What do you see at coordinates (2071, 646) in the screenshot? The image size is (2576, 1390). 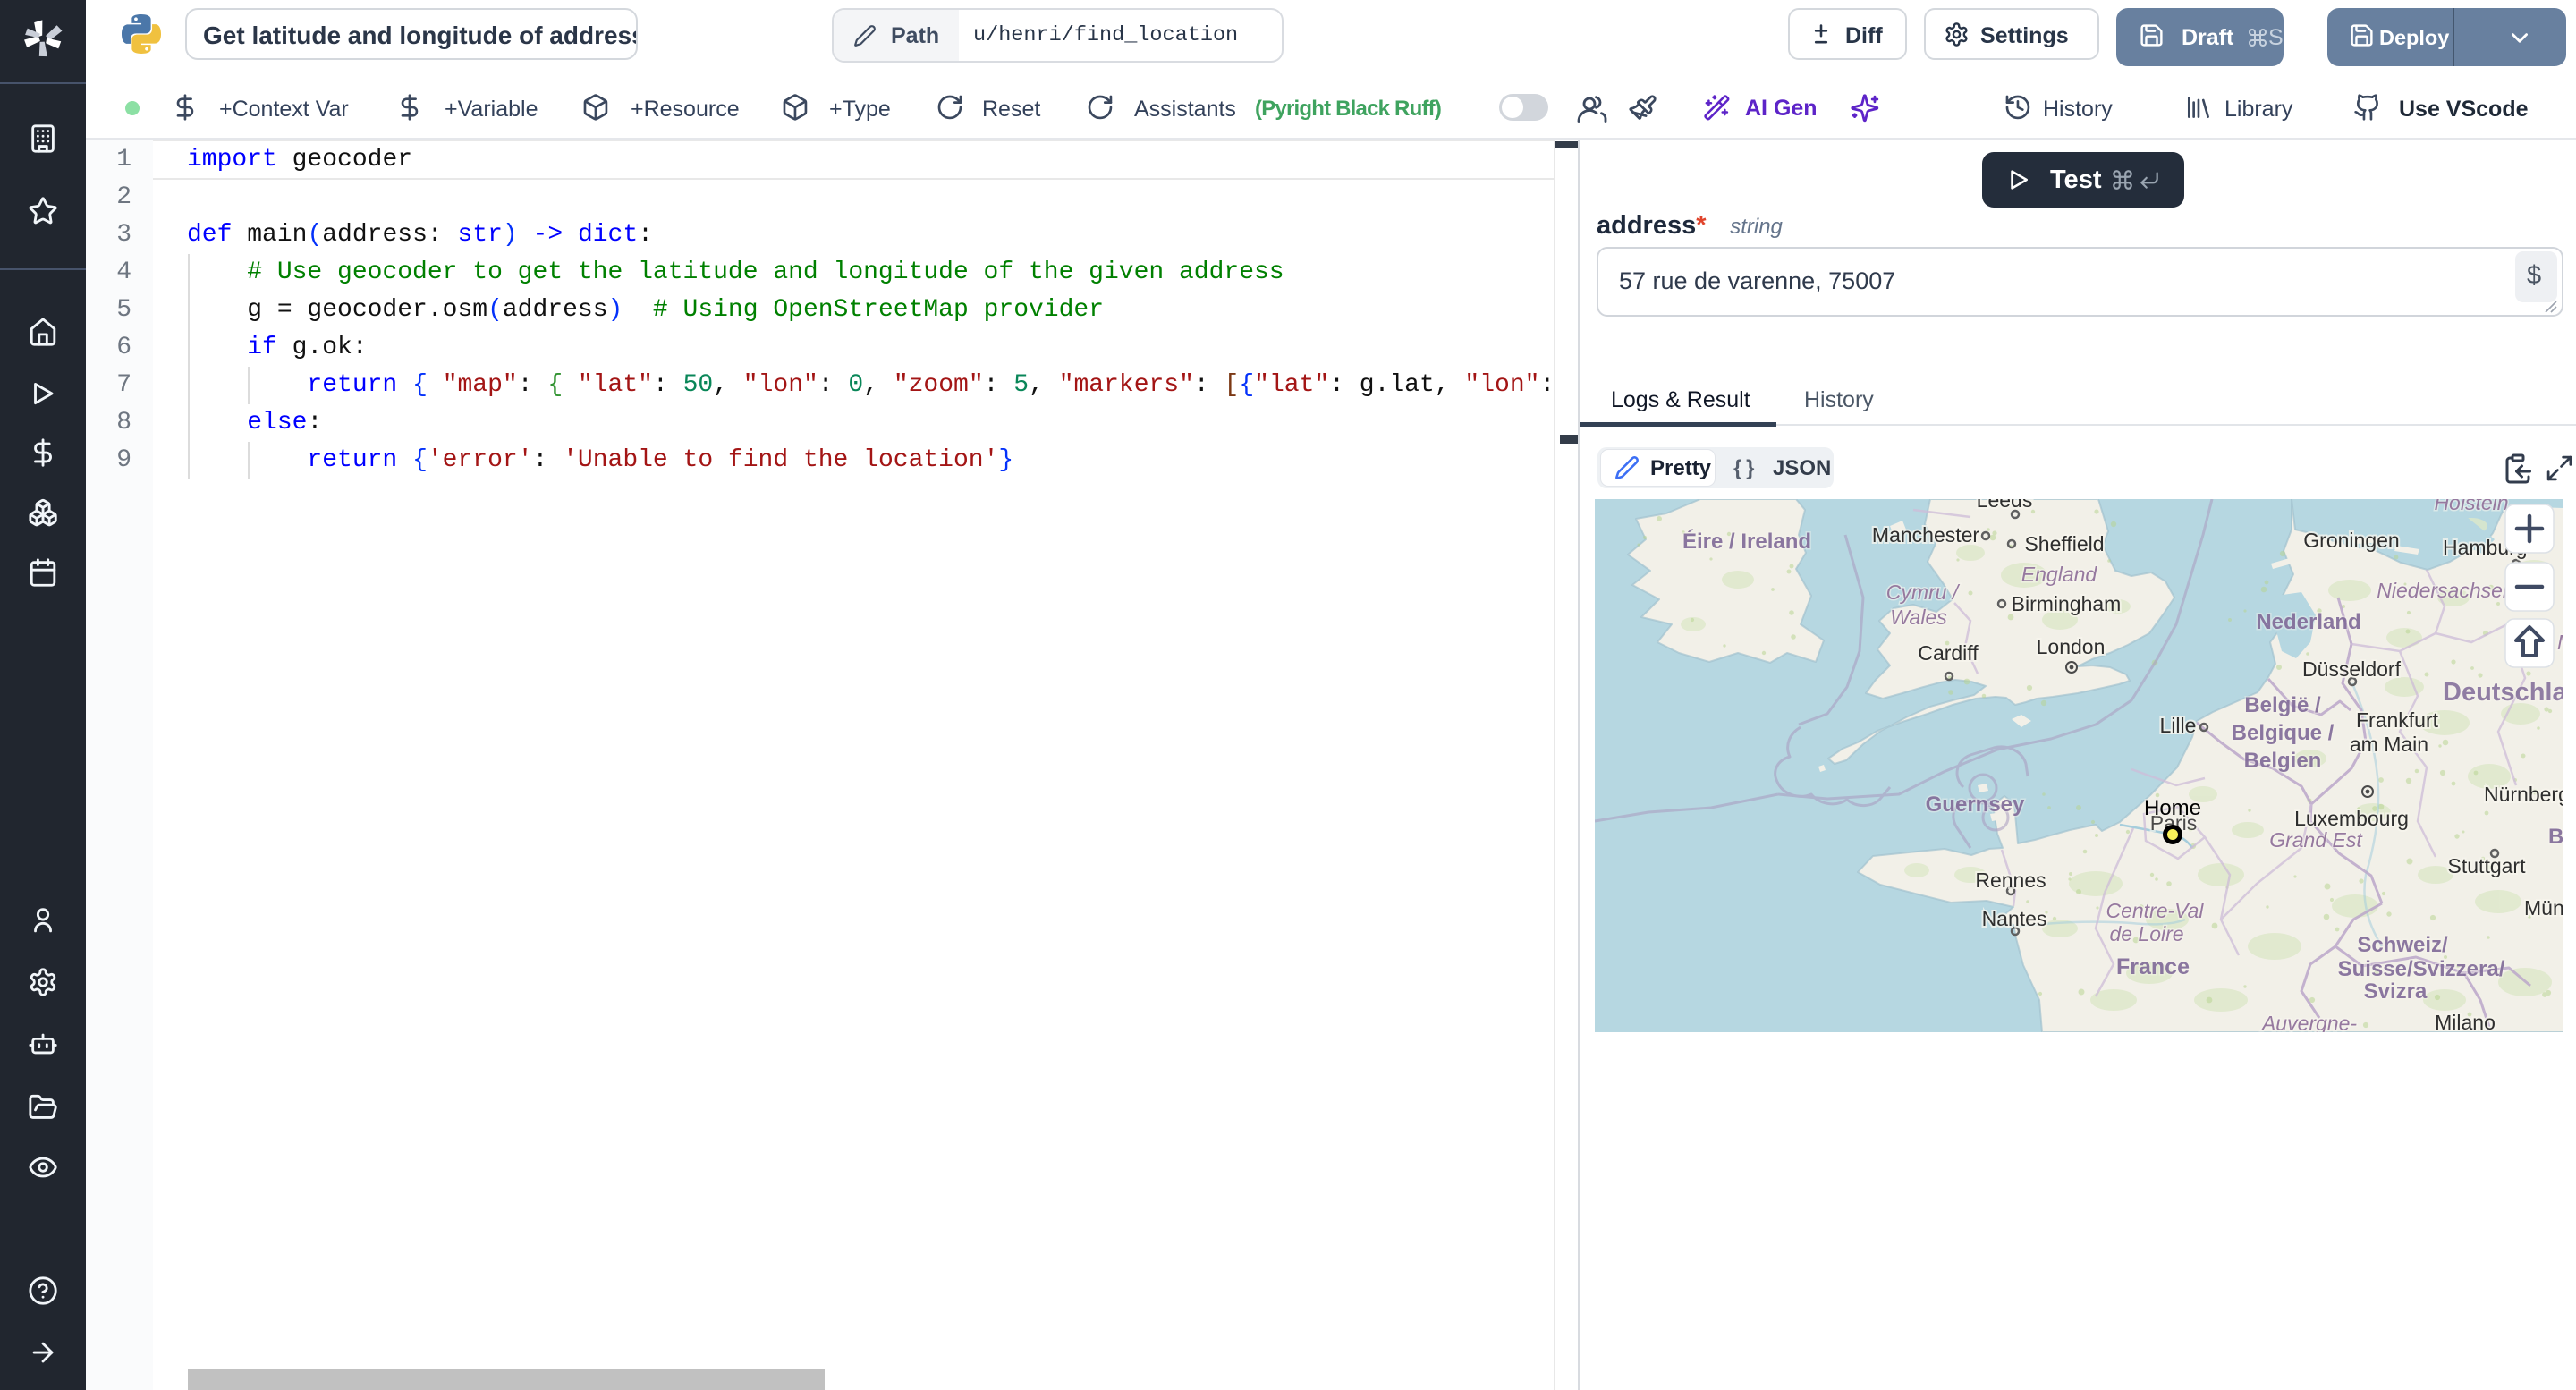 I see `svg-text: London` at bounding box center [2071, 646].